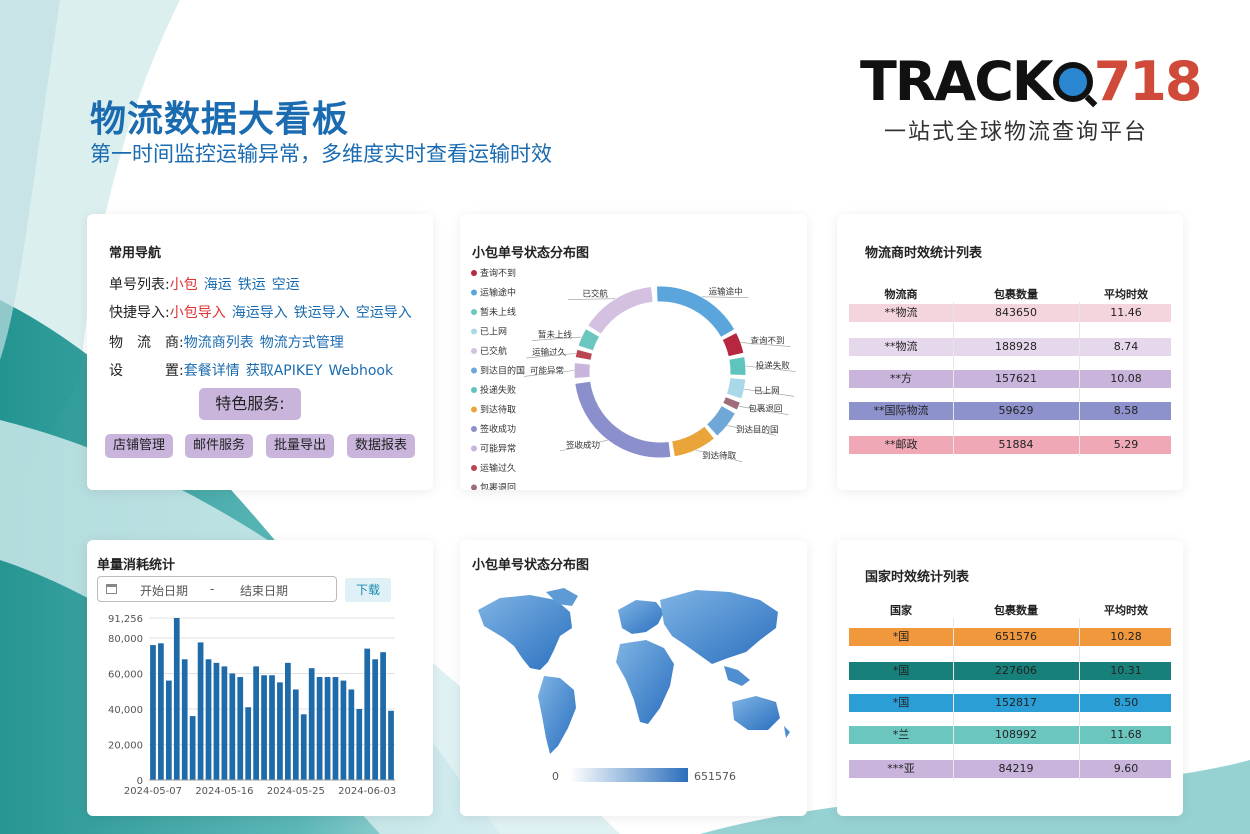  Describe the element at coordinates (198, 313) in the screenshot. I see `nav-link: 小包导入` at that location.